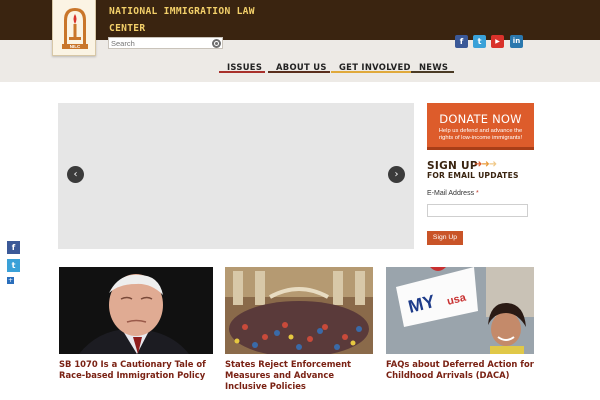  What do you see at coordinates (485, 164) in the screenshot?
I see `arrows-icon: ➜➜➜` at bounding box center [485, 164].